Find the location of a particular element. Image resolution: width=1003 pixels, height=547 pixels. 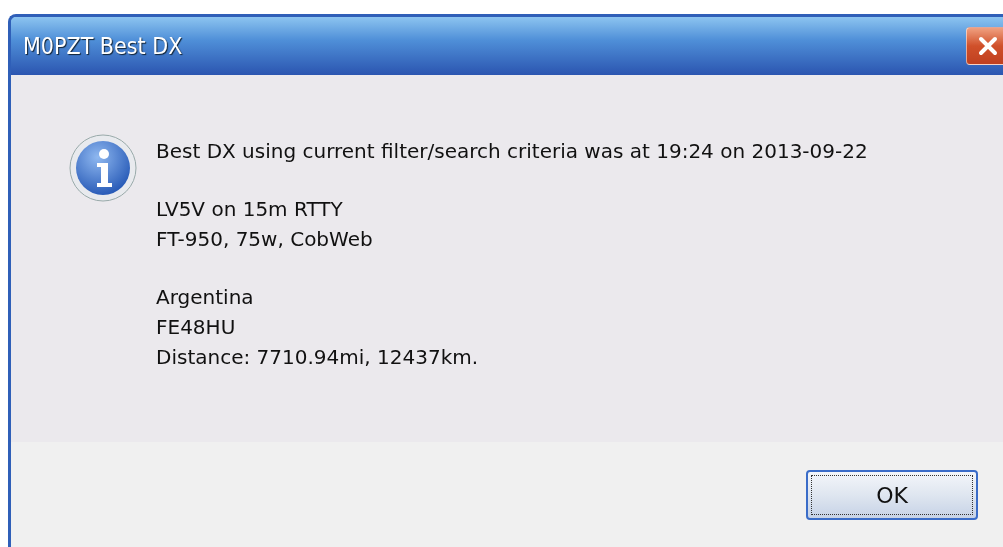

info-icon is located at coordinates (103, 168).